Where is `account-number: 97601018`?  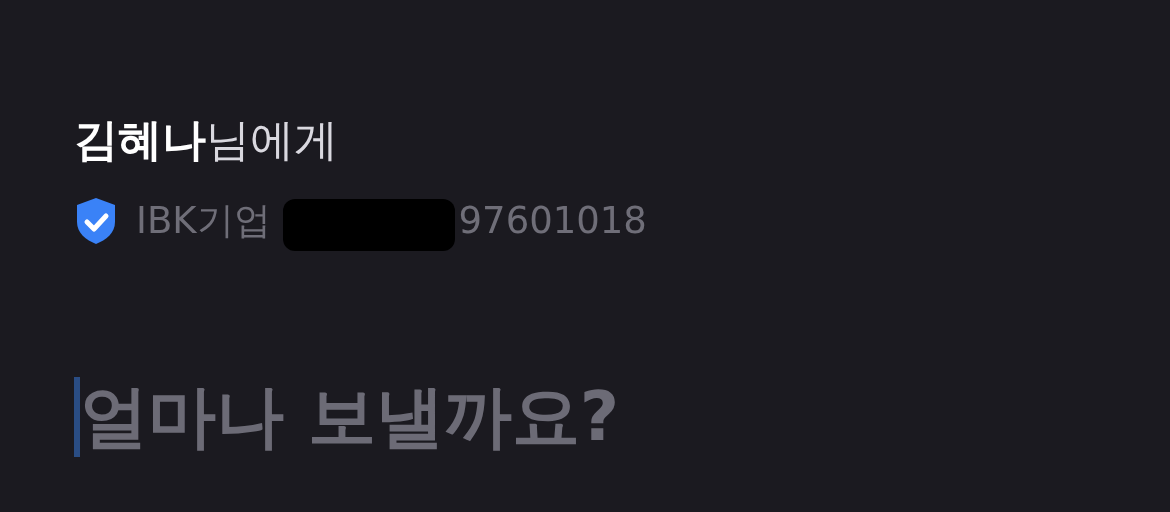
account-number: 97601018 is located at coordinates (552, 220).